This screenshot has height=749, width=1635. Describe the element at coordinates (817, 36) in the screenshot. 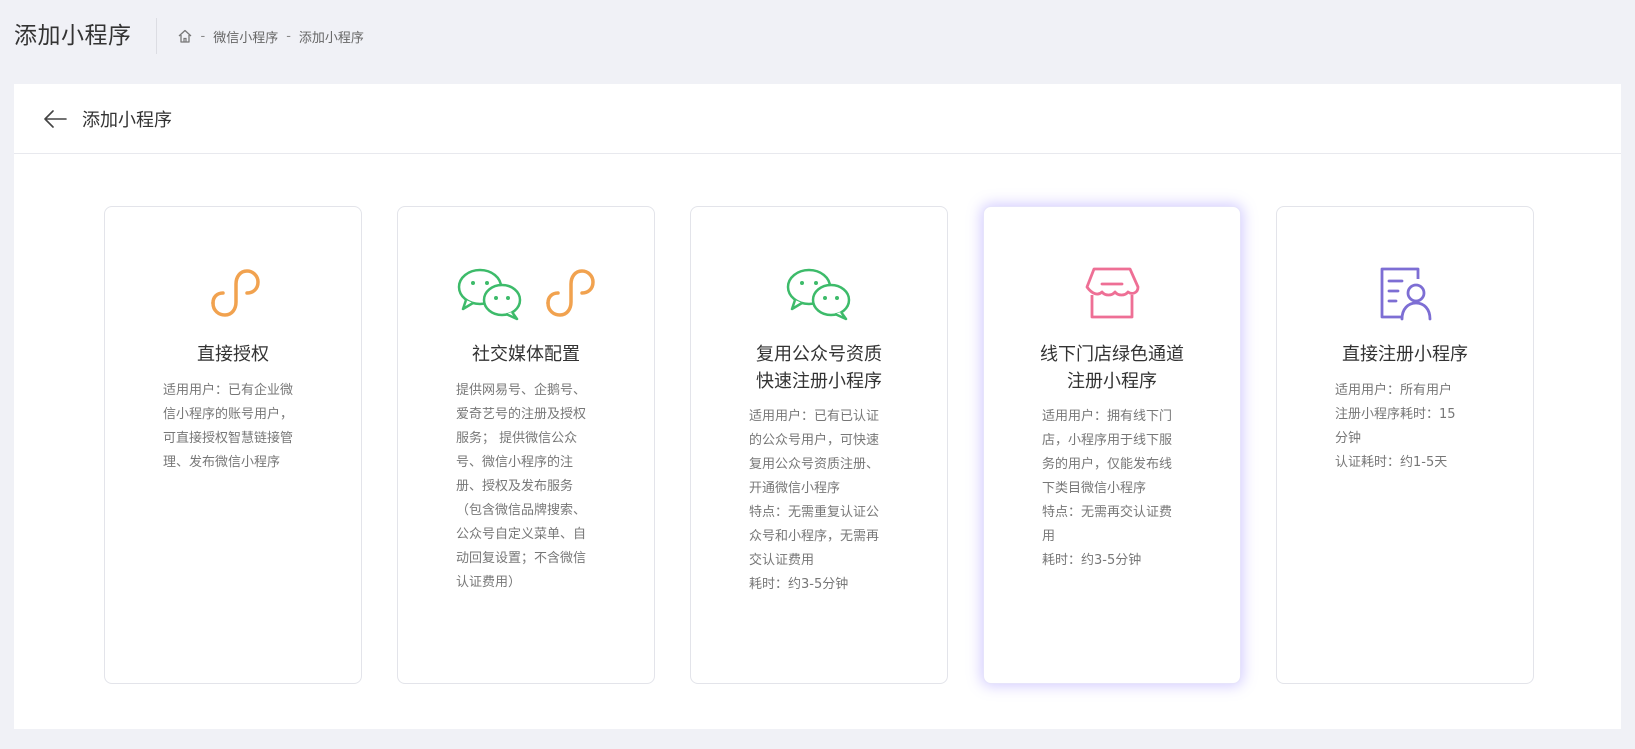

I see `page-header: 添加小程序 - 微信小程序 - 添加小程序` at that location.